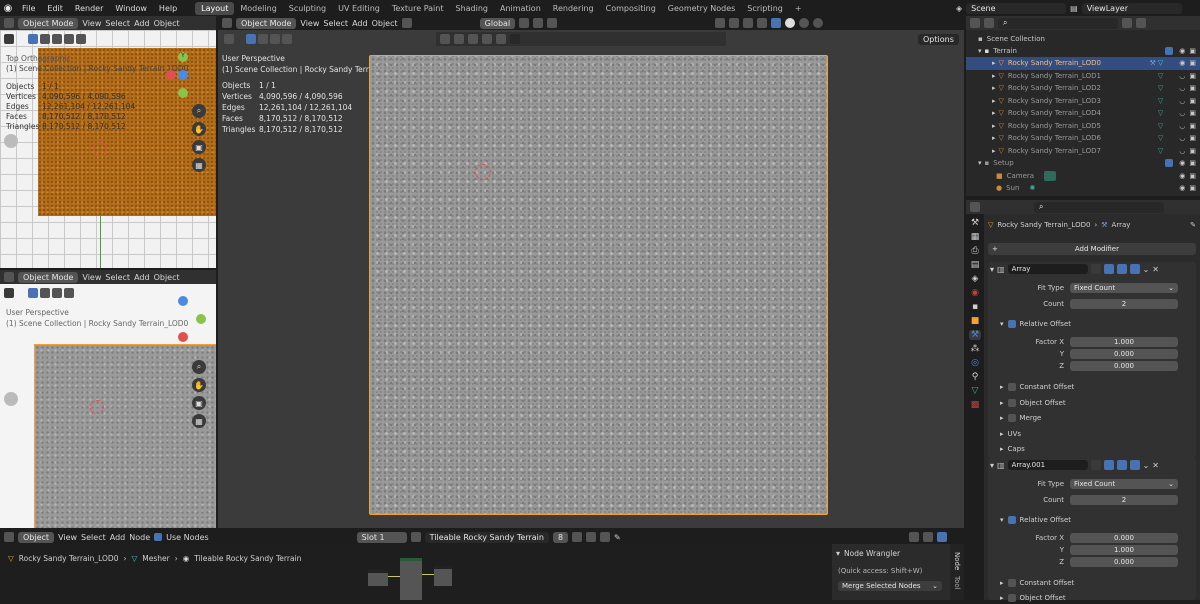 The width and height of the screenshot is (1200, 604). I want to click on outliner-row-terrain: ▾ ▪ Terrain ◉ ▣, so click(1083, 51).